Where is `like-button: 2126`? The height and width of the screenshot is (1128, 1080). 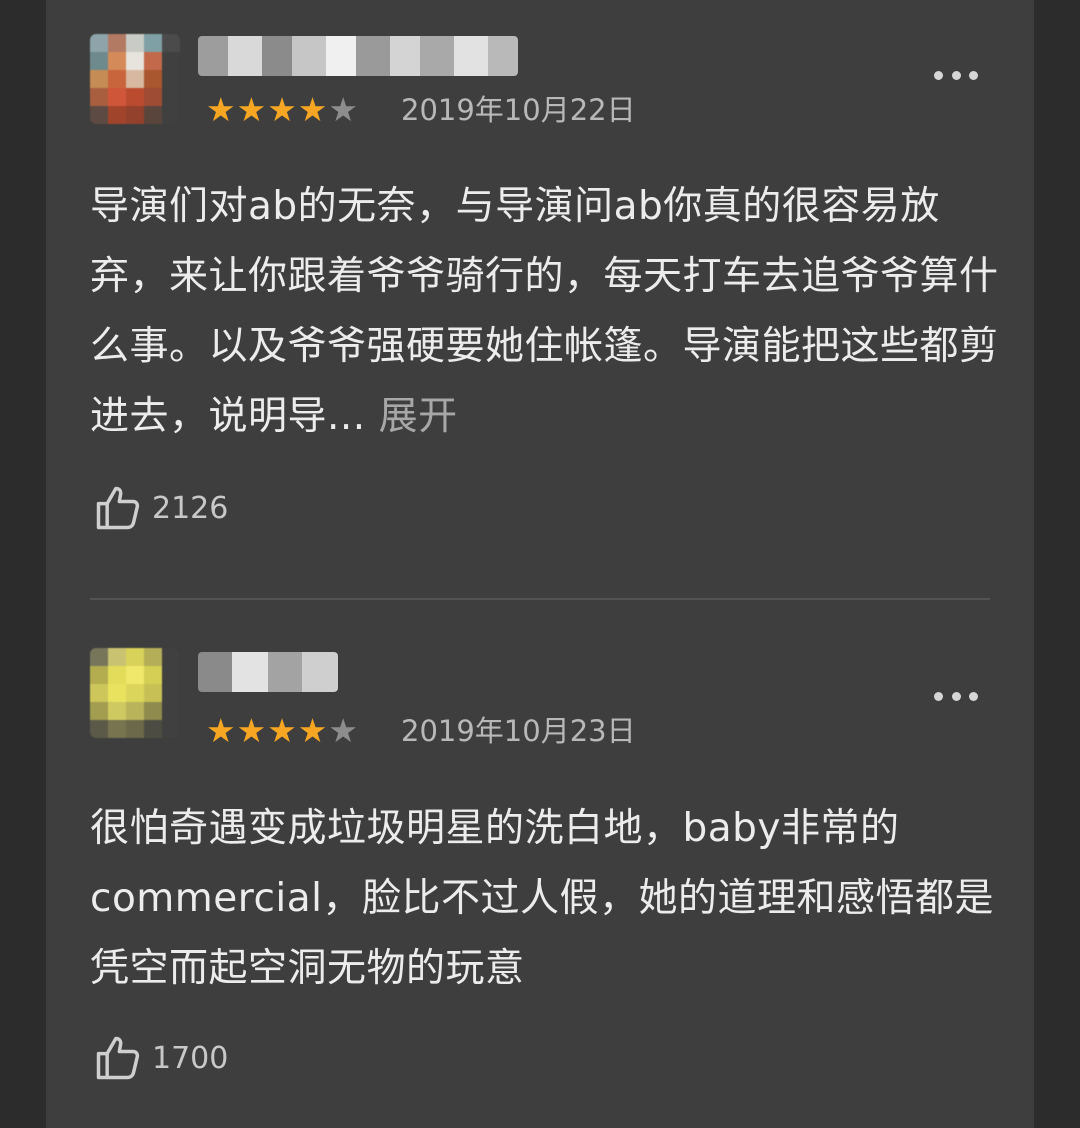 like-button: 2126 is located at coordinates (160, 508).